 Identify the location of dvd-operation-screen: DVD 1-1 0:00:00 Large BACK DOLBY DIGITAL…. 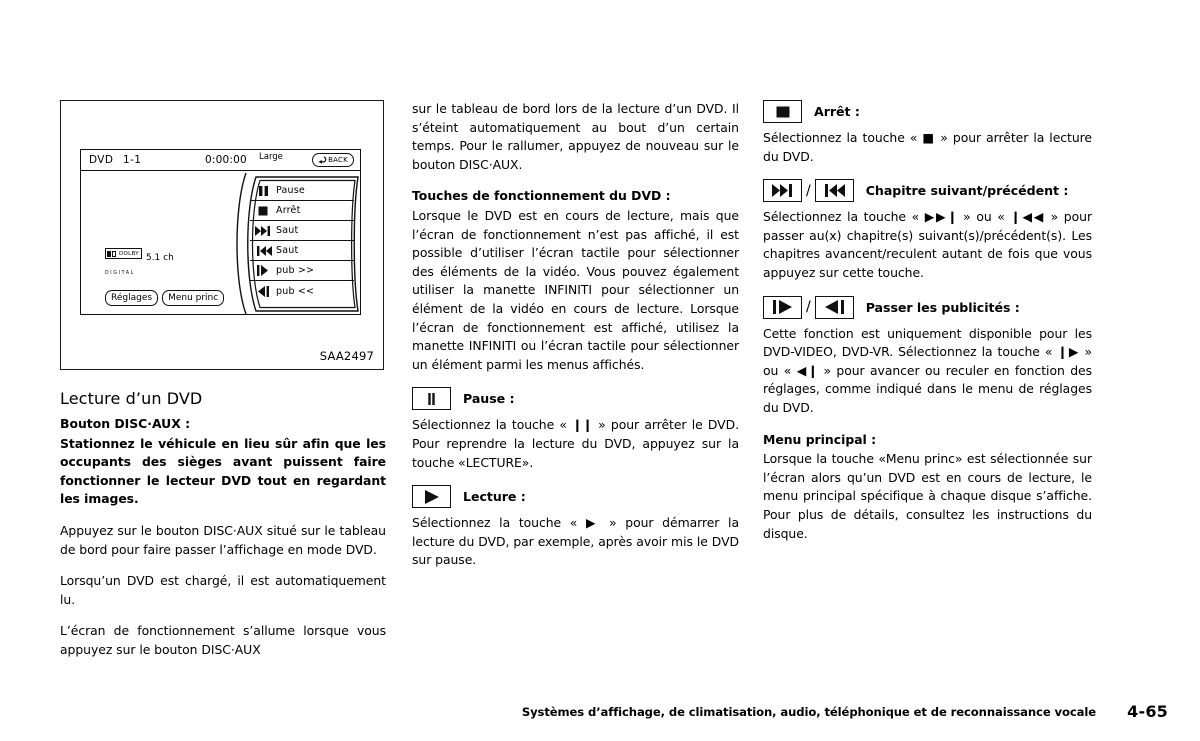
(220, 232).